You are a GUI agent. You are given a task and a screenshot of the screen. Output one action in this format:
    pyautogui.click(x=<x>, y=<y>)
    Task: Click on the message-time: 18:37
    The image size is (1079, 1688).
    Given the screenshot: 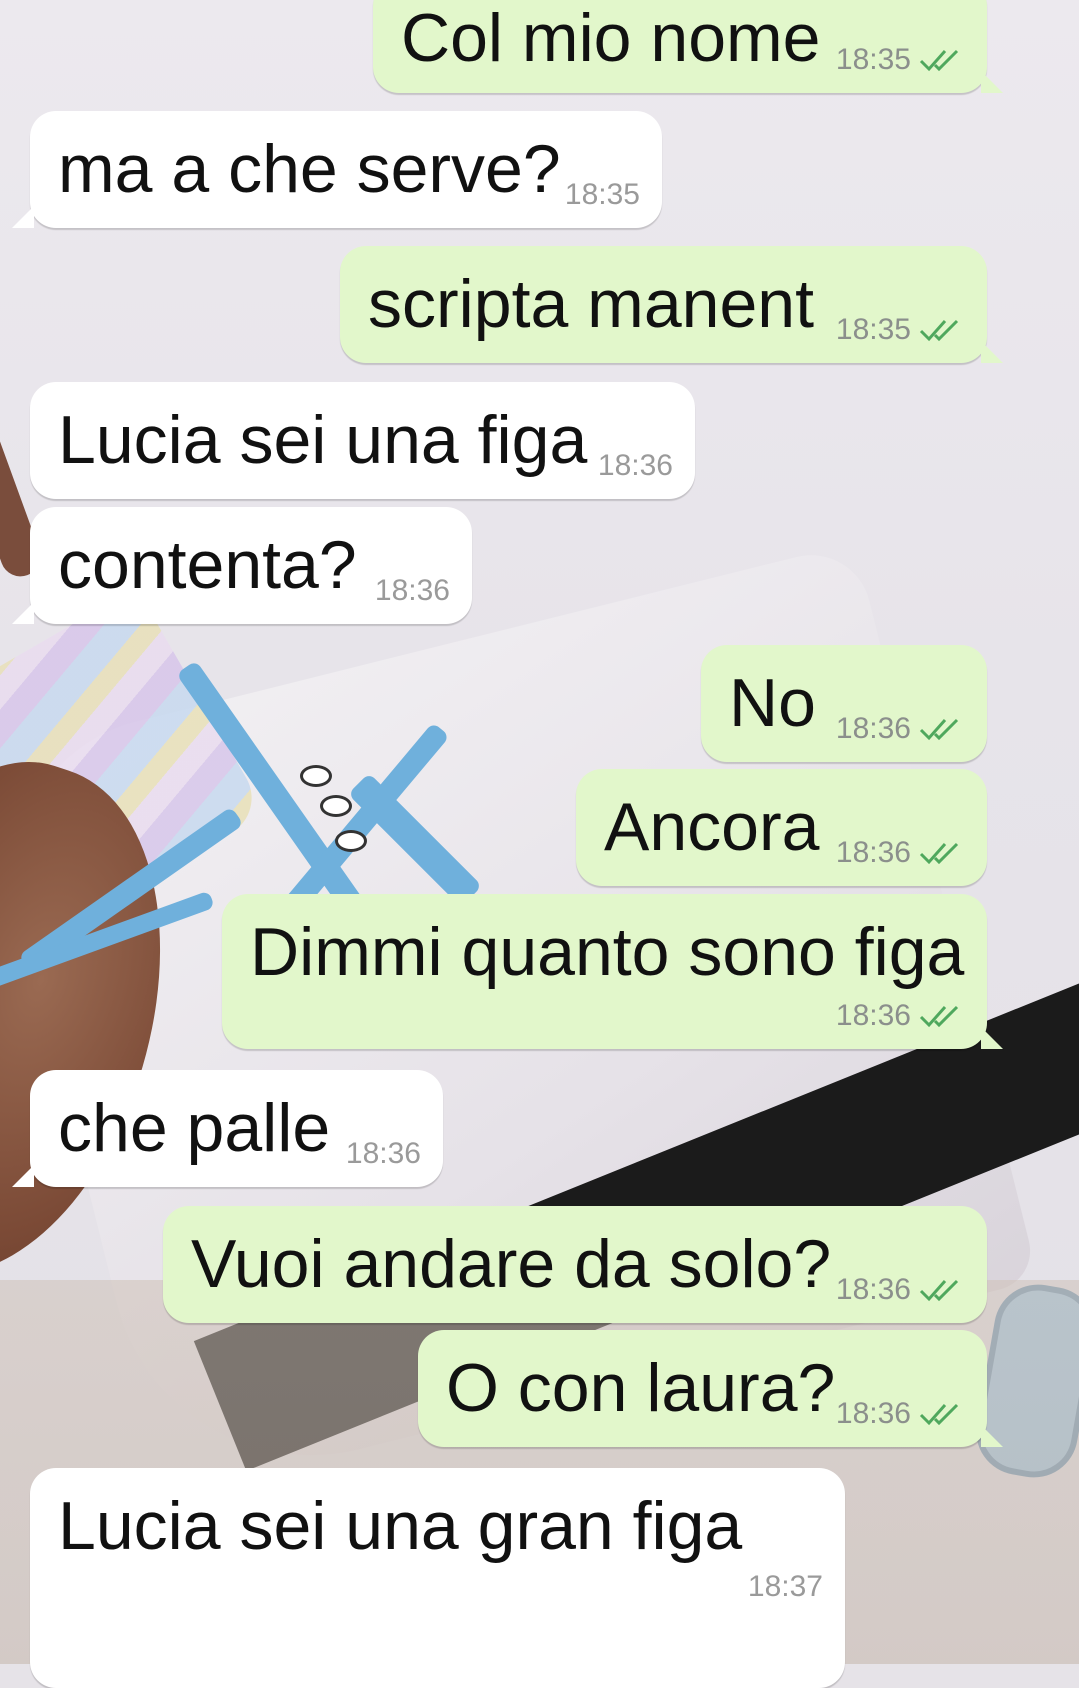 What is the action you would take?
    pyautogui.click(x=785, y=1586)
    